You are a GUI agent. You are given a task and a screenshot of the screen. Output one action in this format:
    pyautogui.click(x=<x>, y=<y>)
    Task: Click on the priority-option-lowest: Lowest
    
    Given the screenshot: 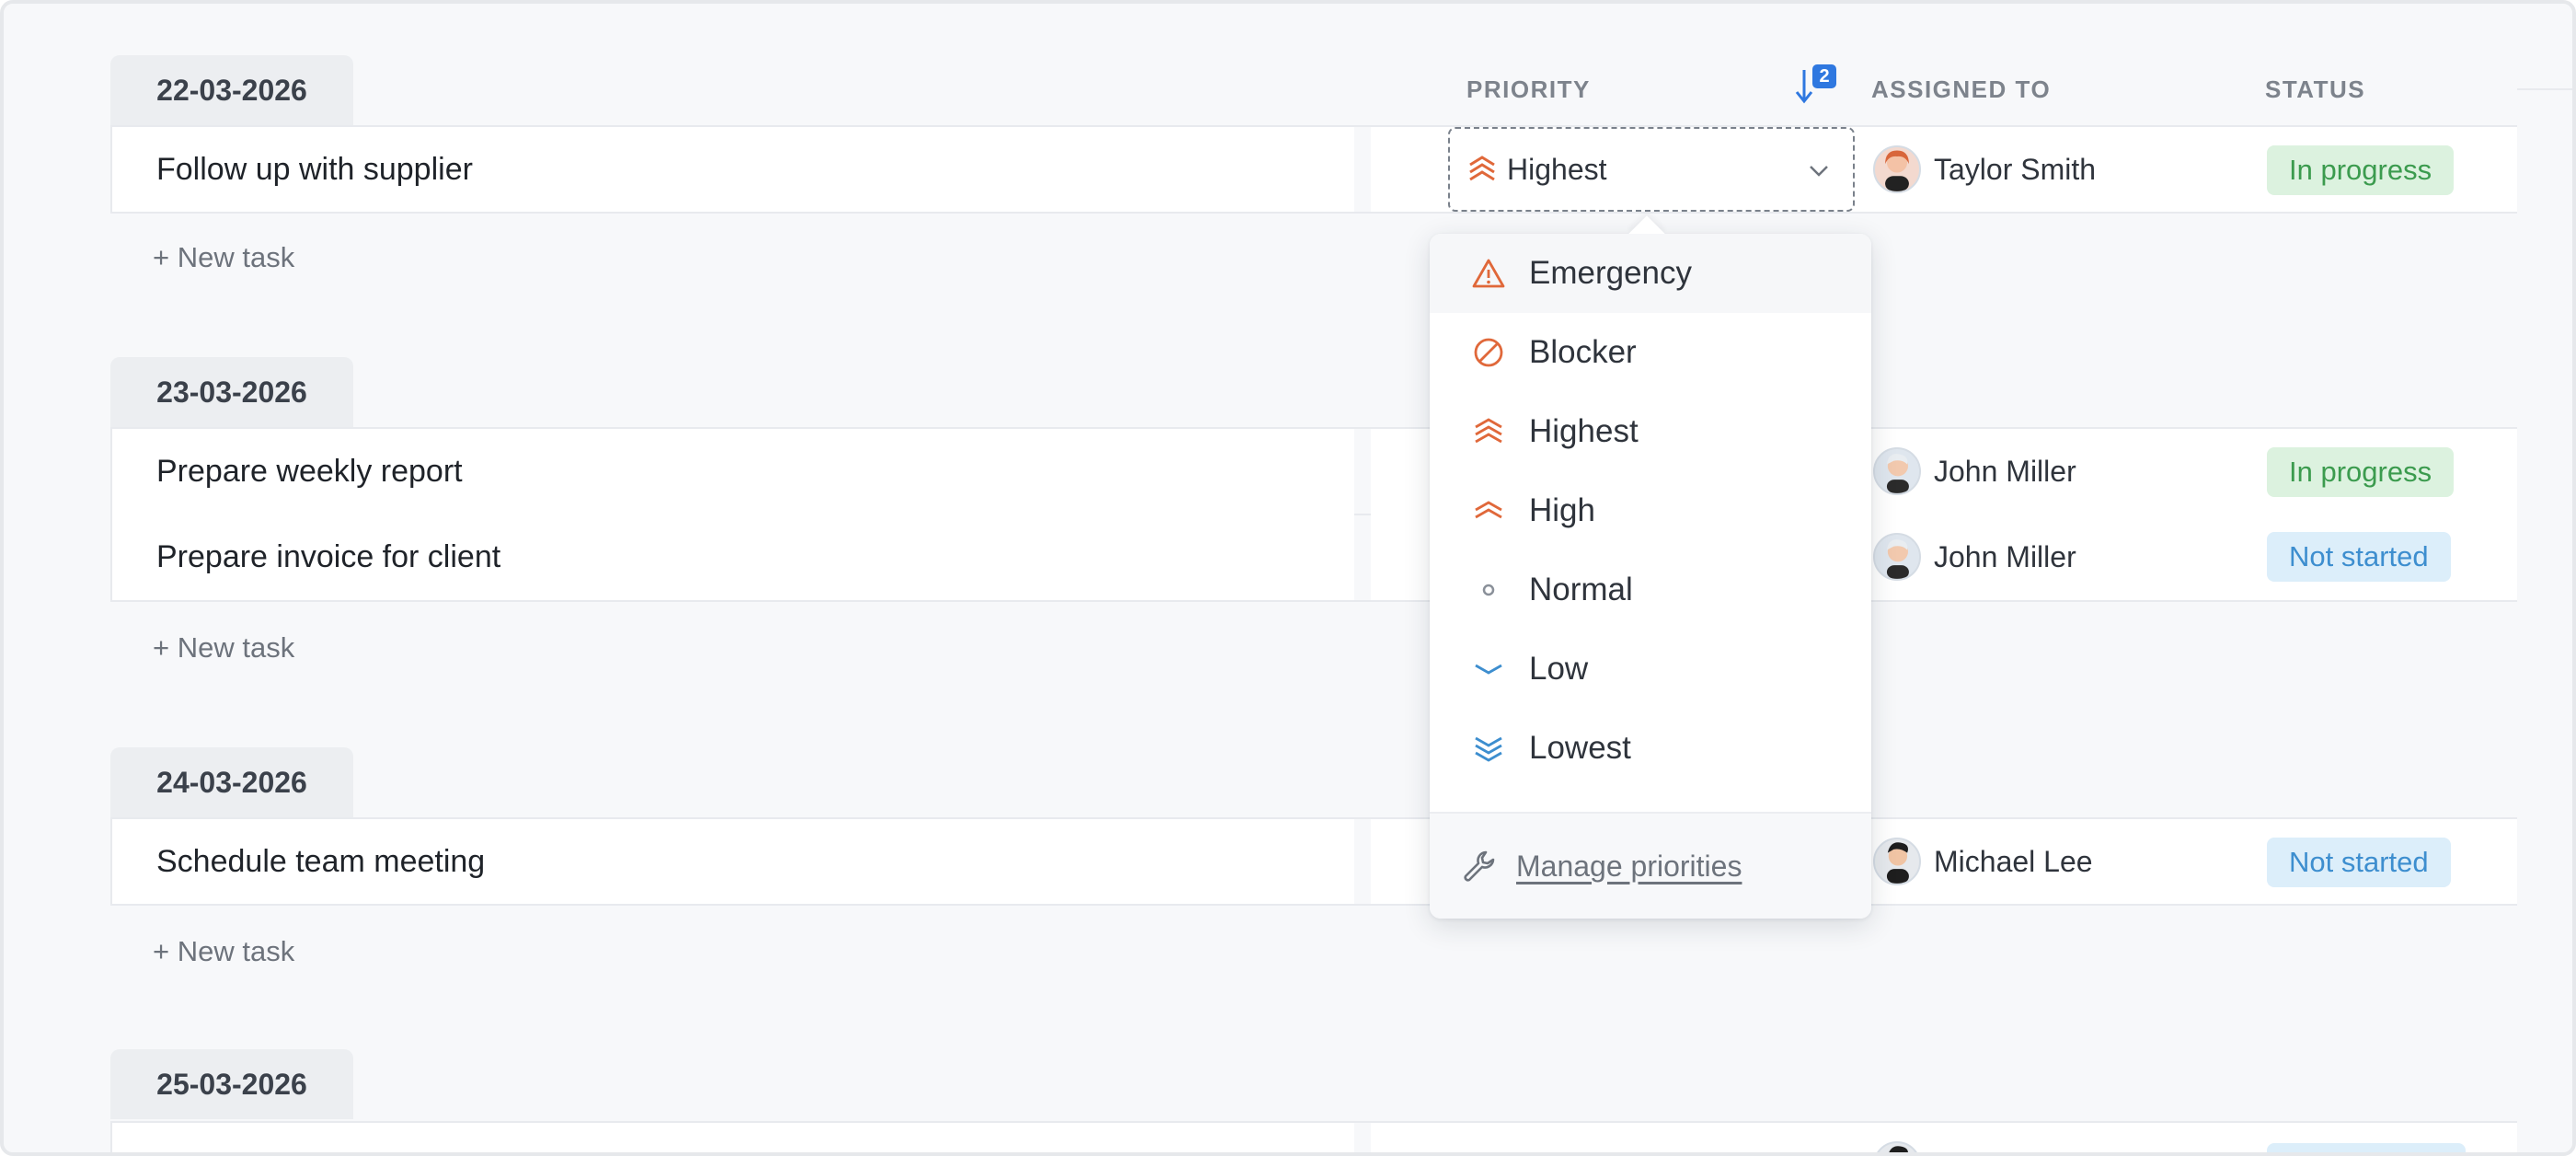 What is the action you would take?
    pyautogui.click(x=1650, y=748)
    